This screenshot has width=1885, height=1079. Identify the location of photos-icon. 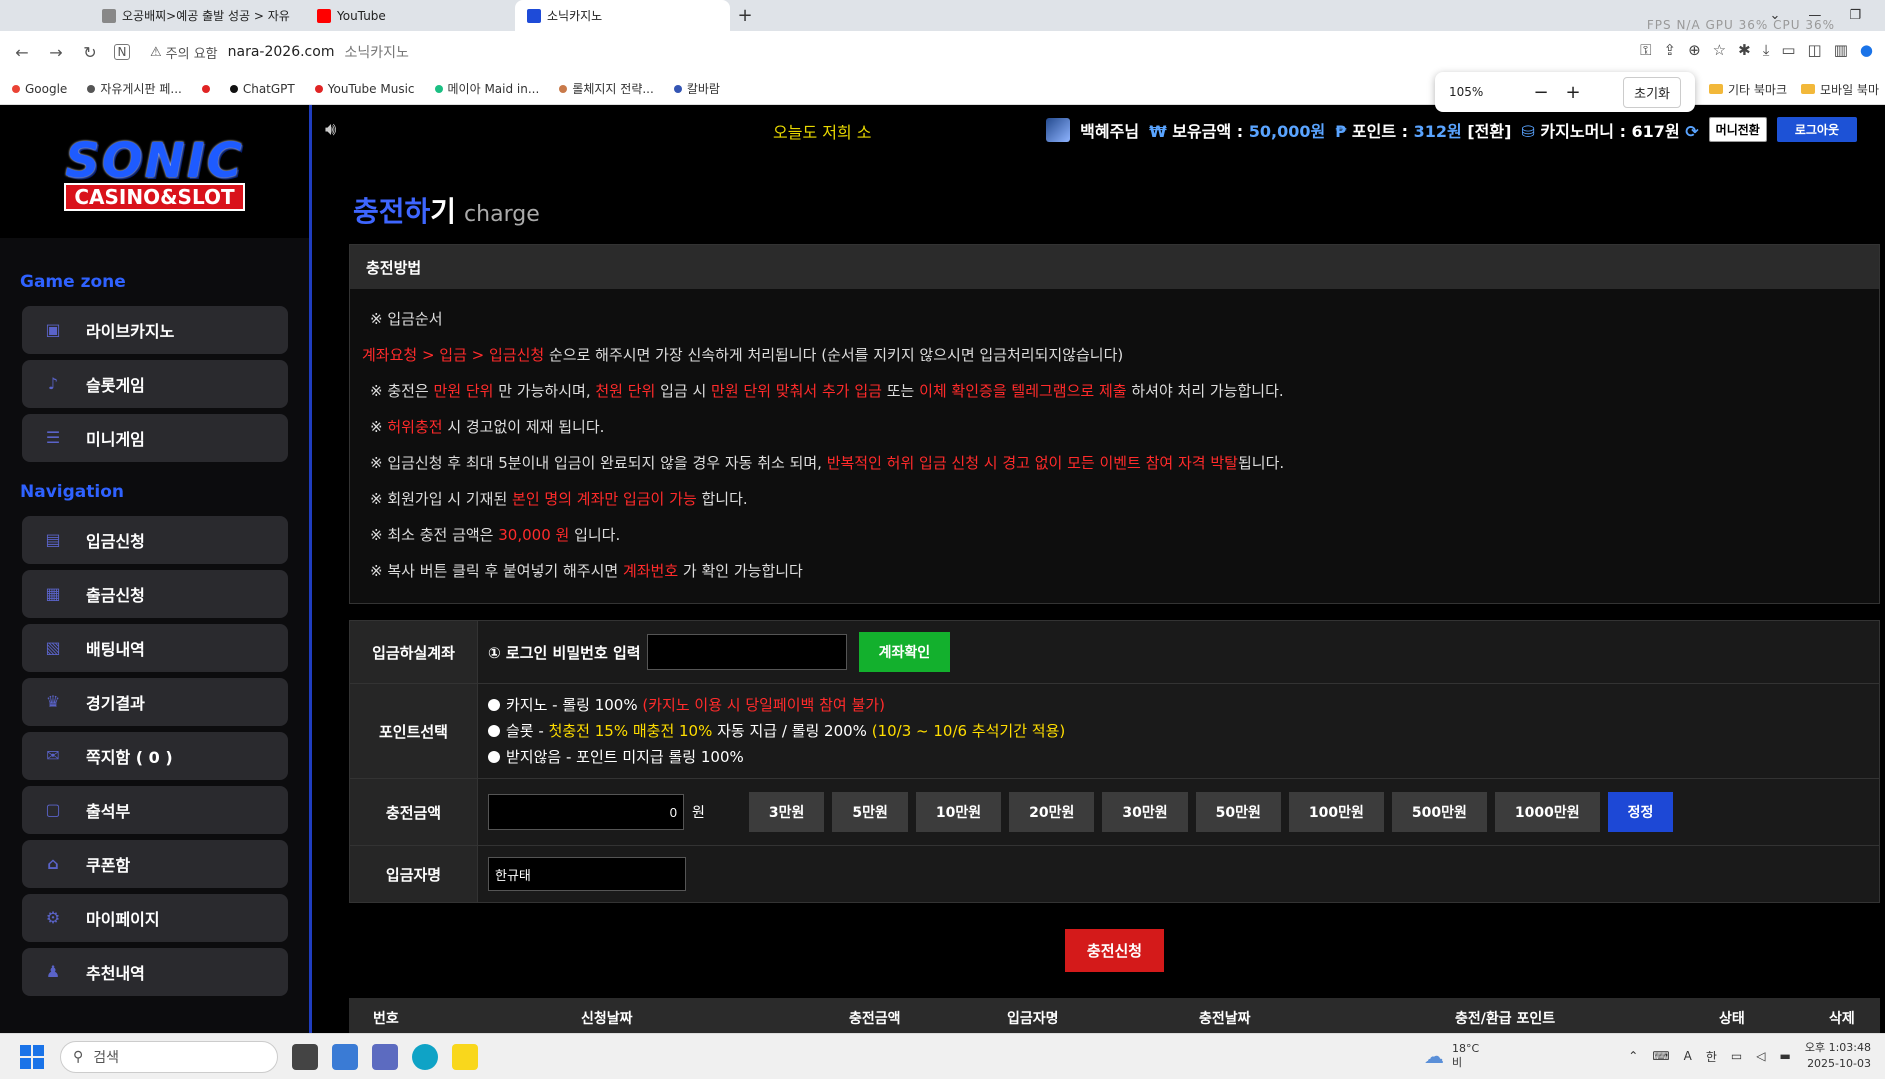
(345, 1056).